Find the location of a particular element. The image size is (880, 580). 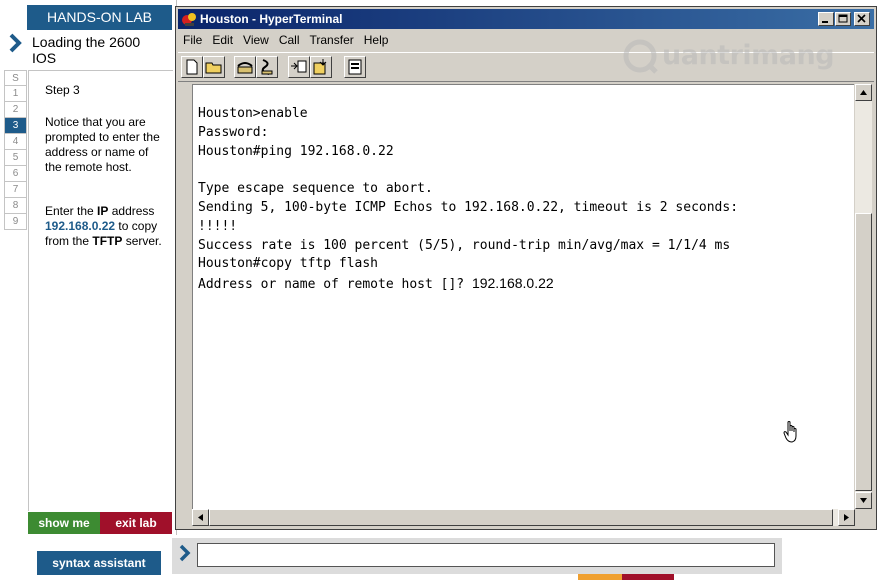

receive-button is located at coordinates (321, 67).